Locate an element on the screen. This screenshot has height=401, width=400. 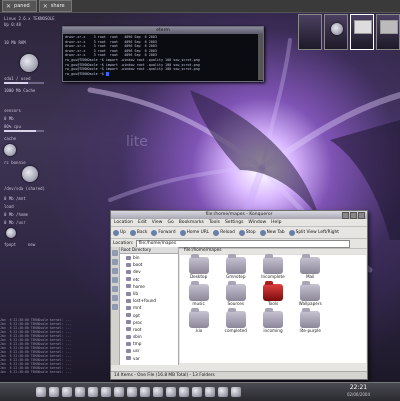
terminal-title: eterm is located at coordinates (163, 30).